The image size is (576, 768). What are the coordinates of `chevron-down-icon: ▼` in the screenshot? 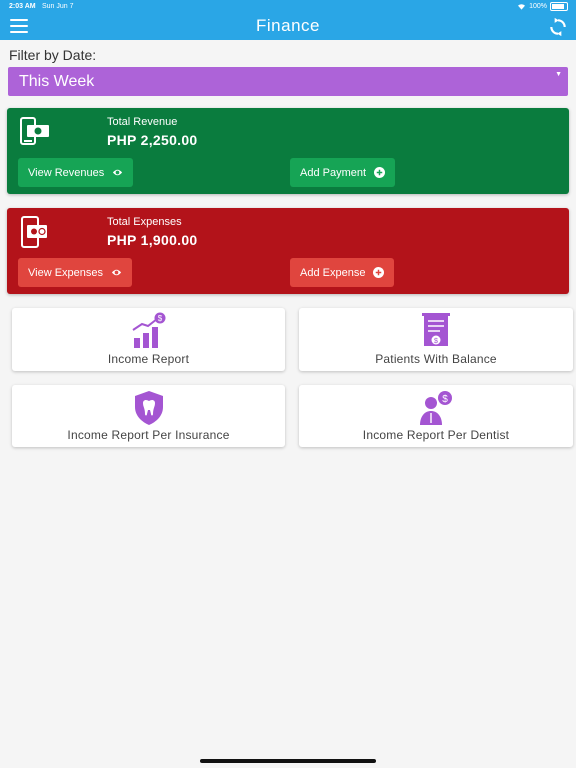 It's located at (558, 74).